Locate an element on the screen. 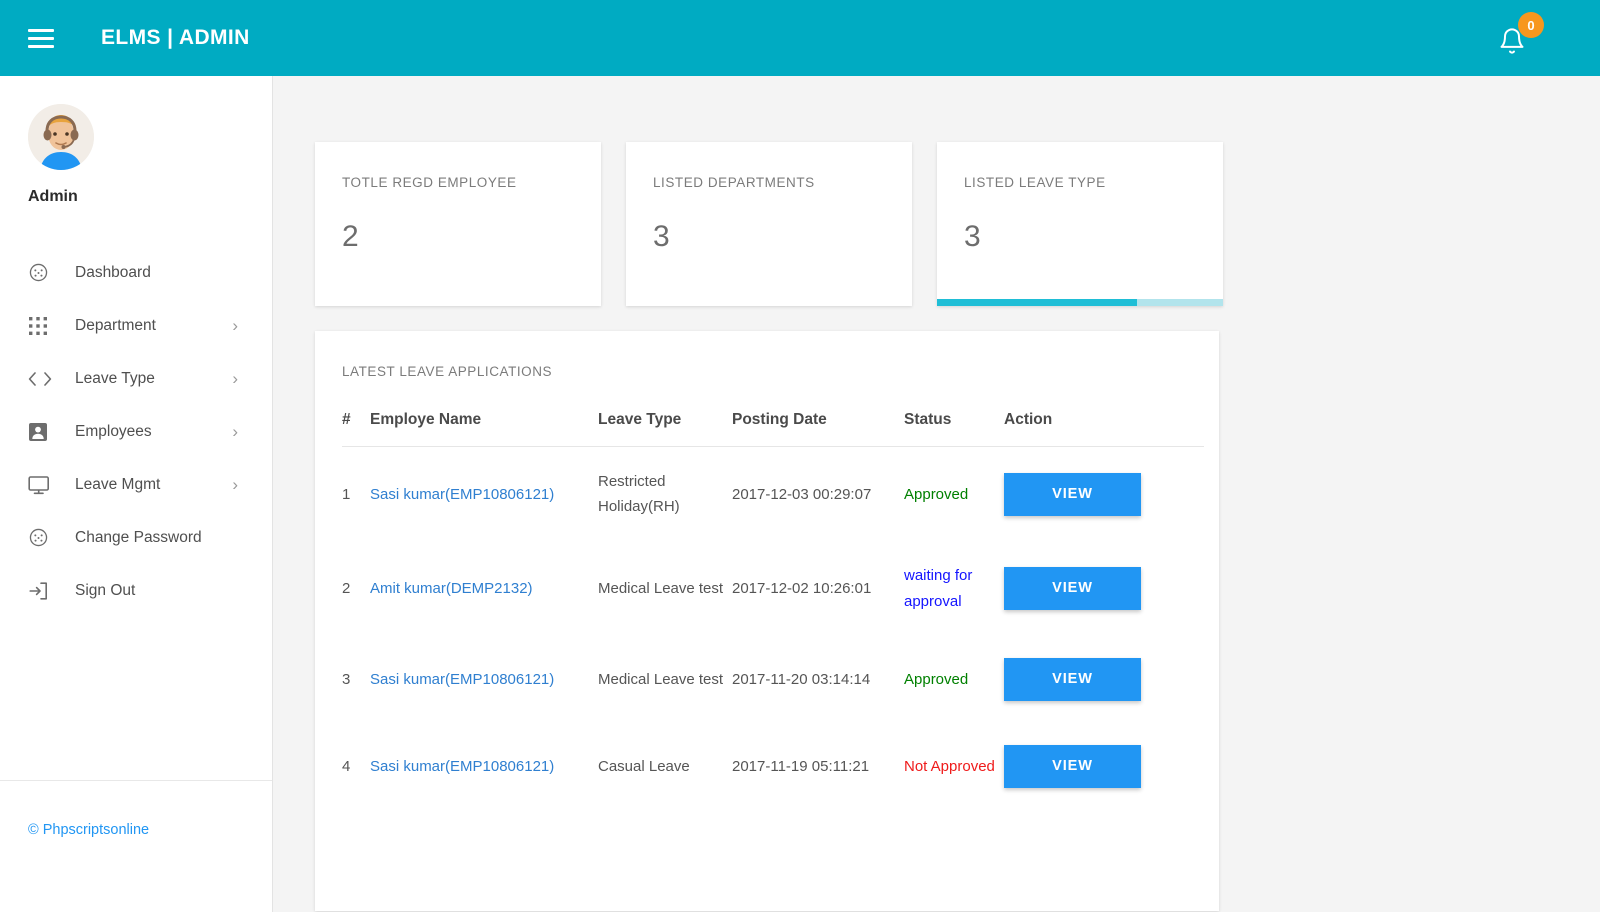 This screenshot has width=1600, height=912. row-posting-date: 2017-12-03 00:29:07 is located at coordinates (802, 494).